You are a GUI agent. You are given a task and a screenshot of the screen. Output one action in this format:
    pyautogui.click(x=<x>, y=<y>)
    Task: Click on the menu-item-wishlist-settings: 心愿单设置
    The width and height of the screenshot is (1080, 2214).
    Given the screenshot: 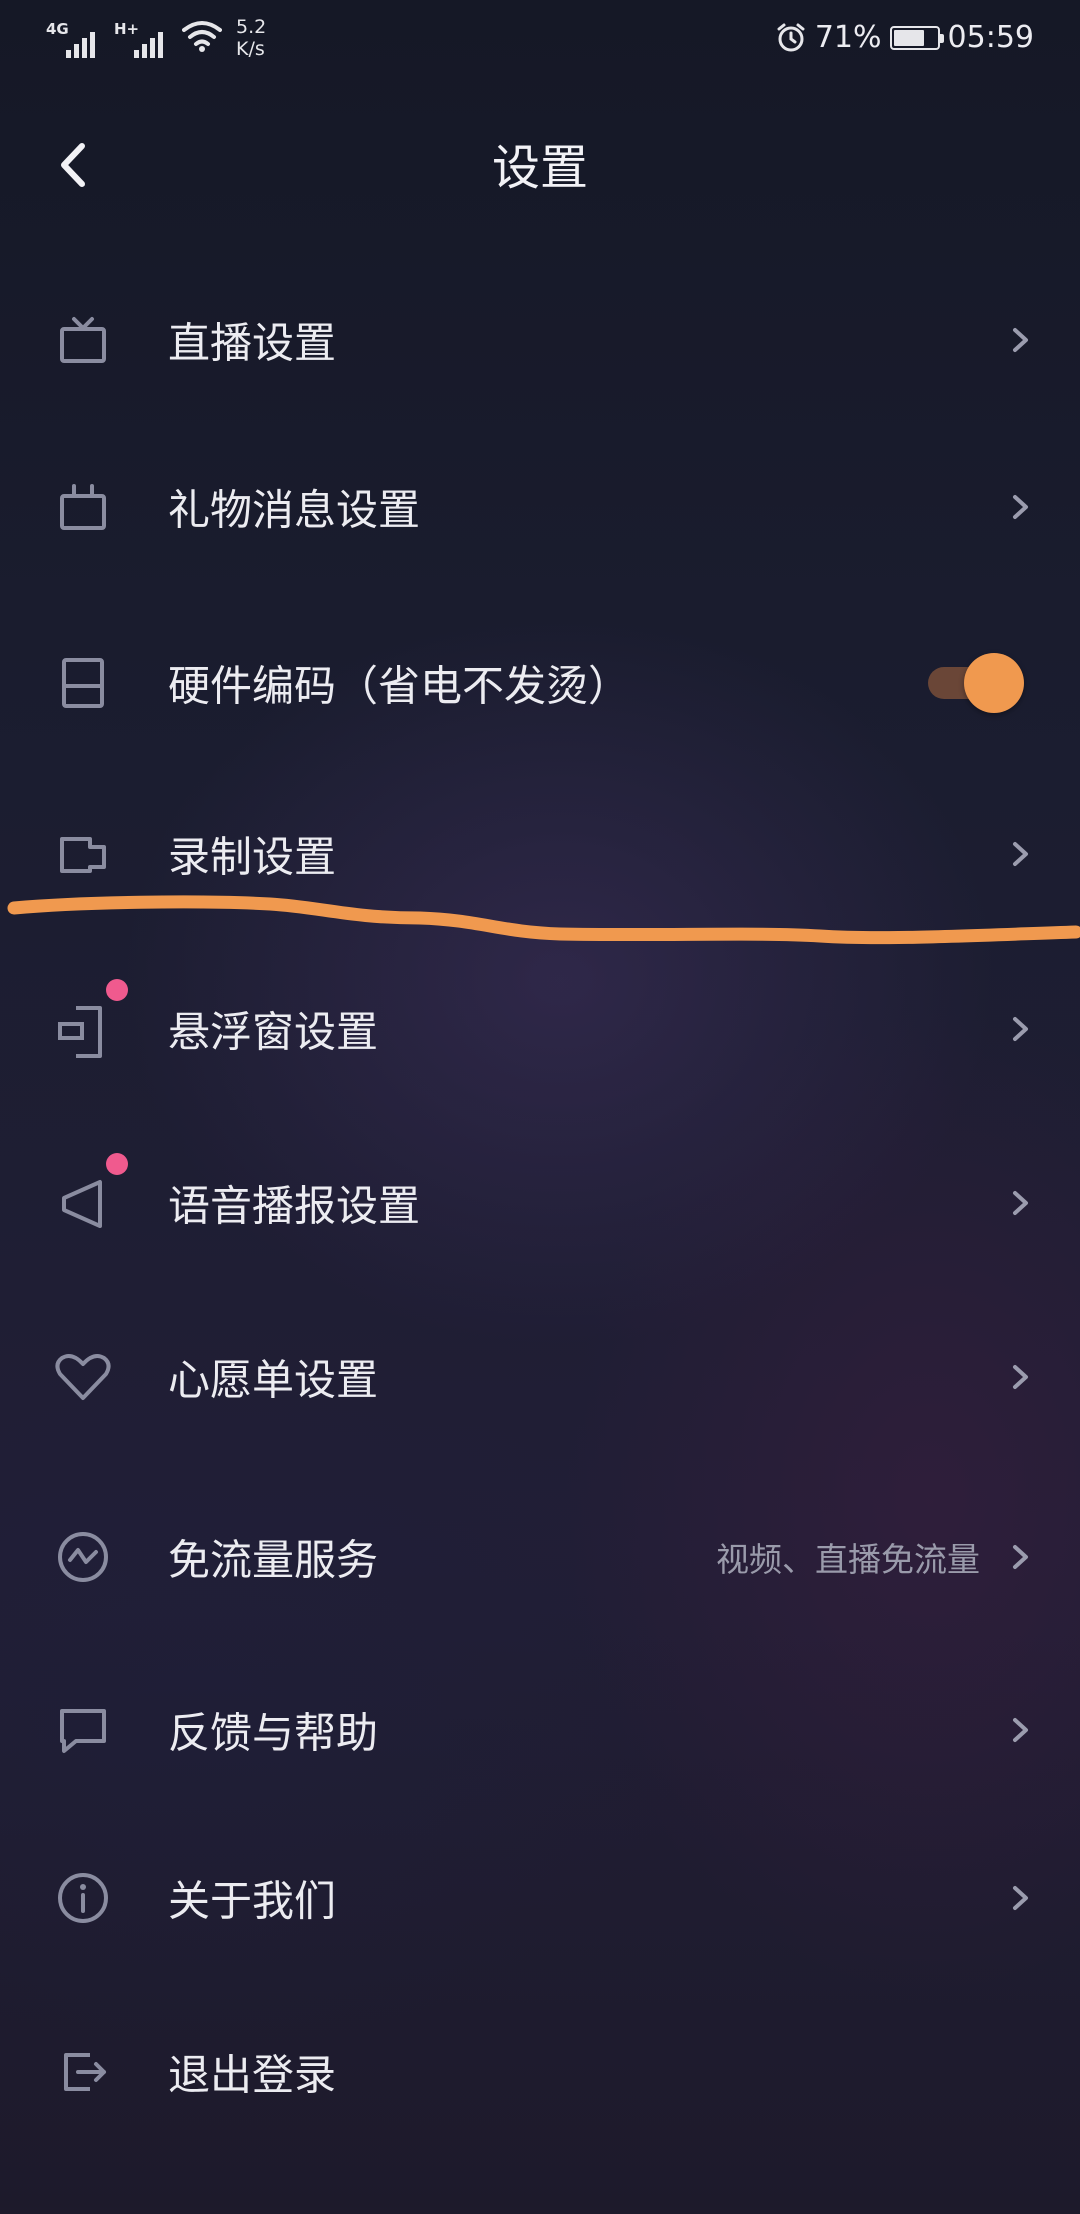 What is the action you would take?
    pyautogui.click(x=540, y=1377)
    